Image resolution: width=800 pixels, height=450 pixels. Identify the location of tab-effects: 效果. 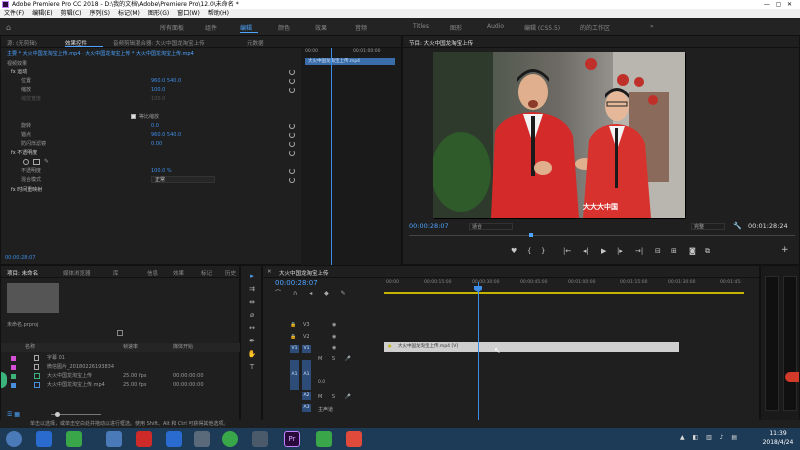
(178, 273).